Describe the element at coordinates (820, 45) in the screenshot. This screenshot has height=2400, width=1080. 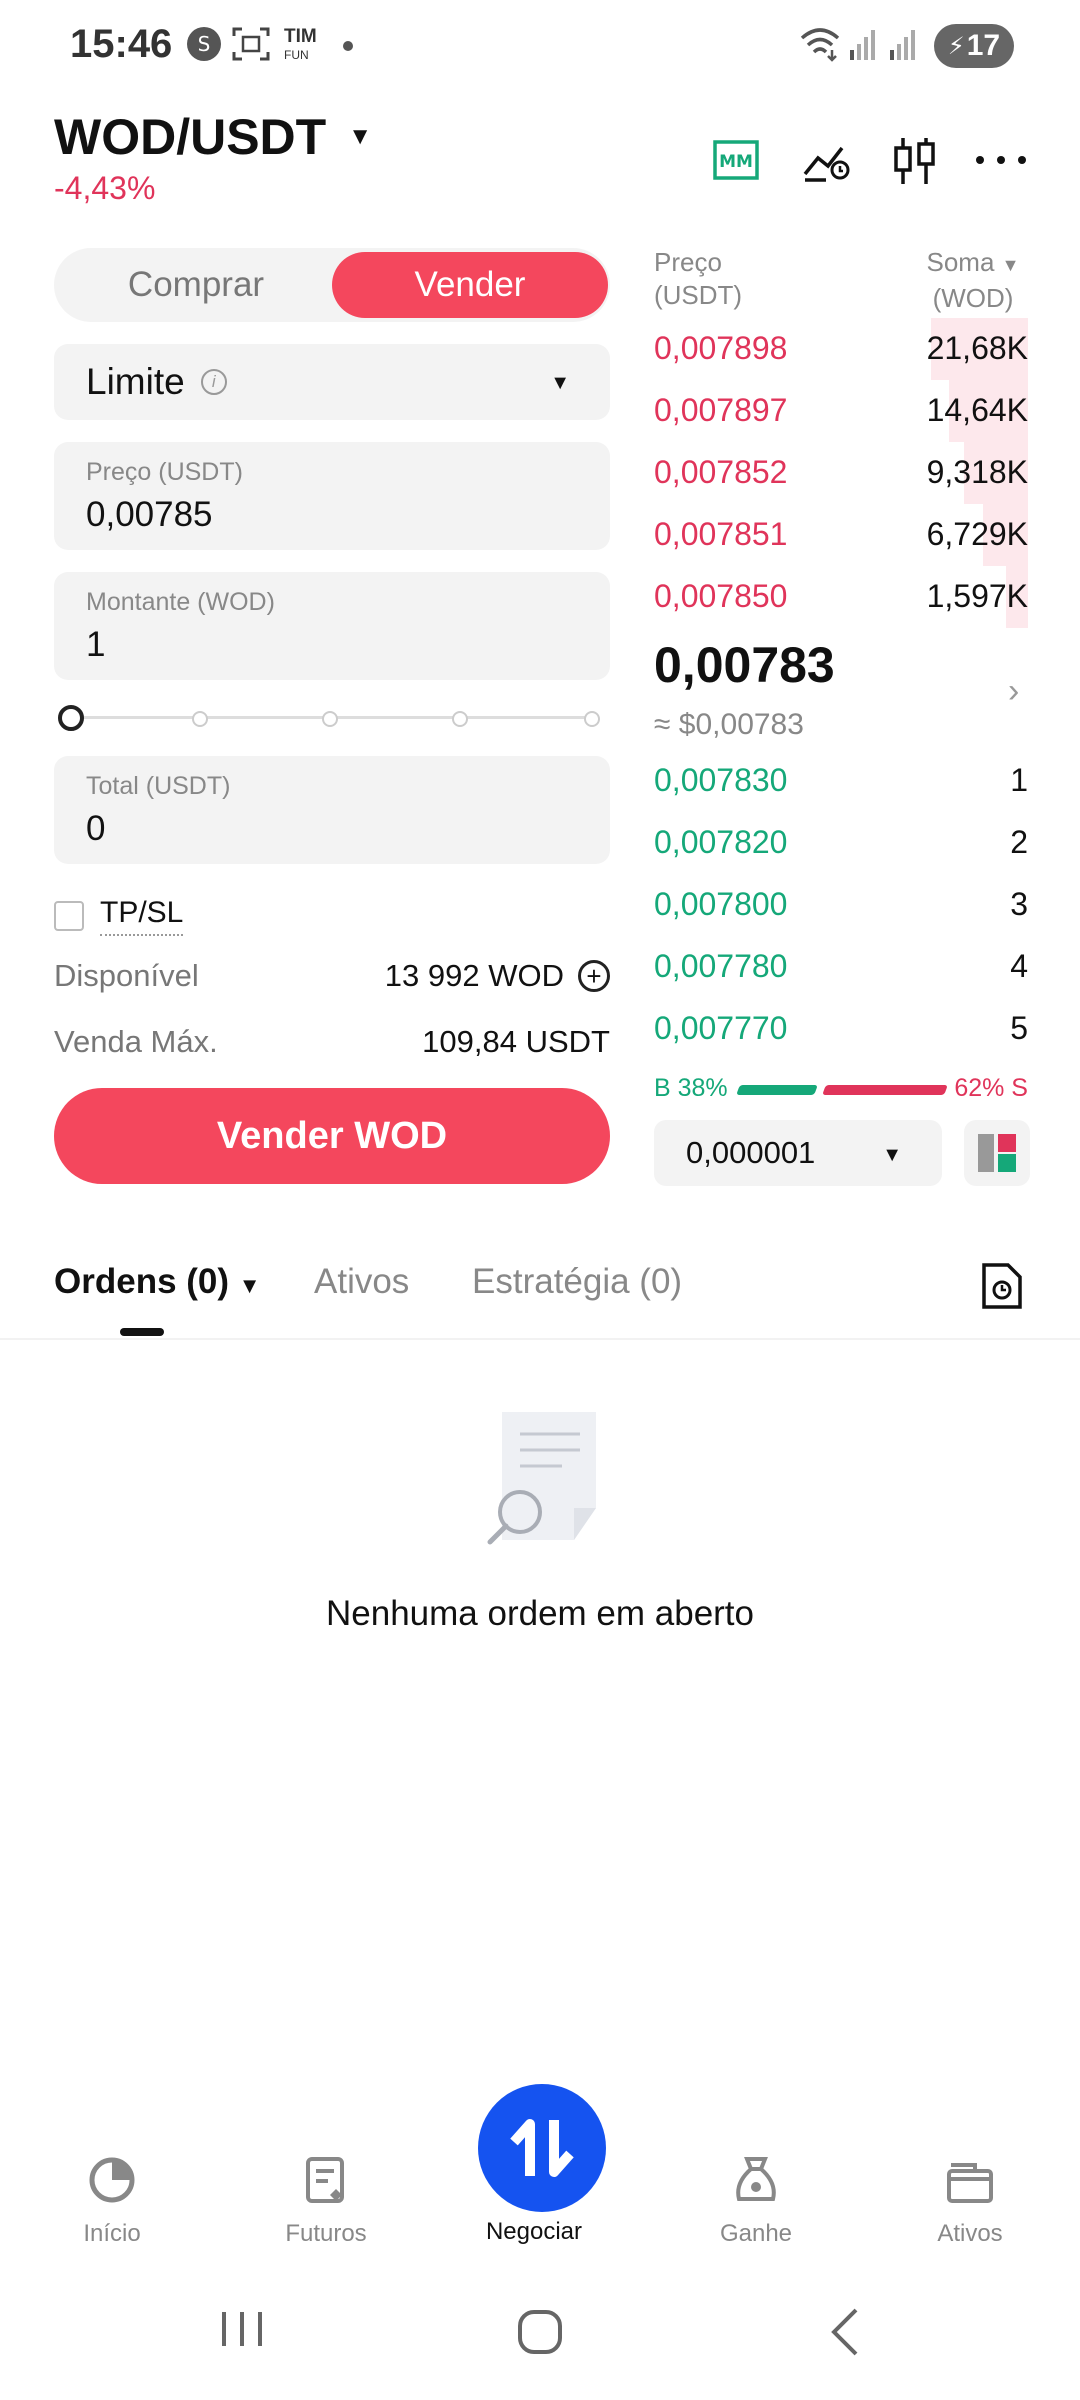
I see `wifi-icon` at that location.